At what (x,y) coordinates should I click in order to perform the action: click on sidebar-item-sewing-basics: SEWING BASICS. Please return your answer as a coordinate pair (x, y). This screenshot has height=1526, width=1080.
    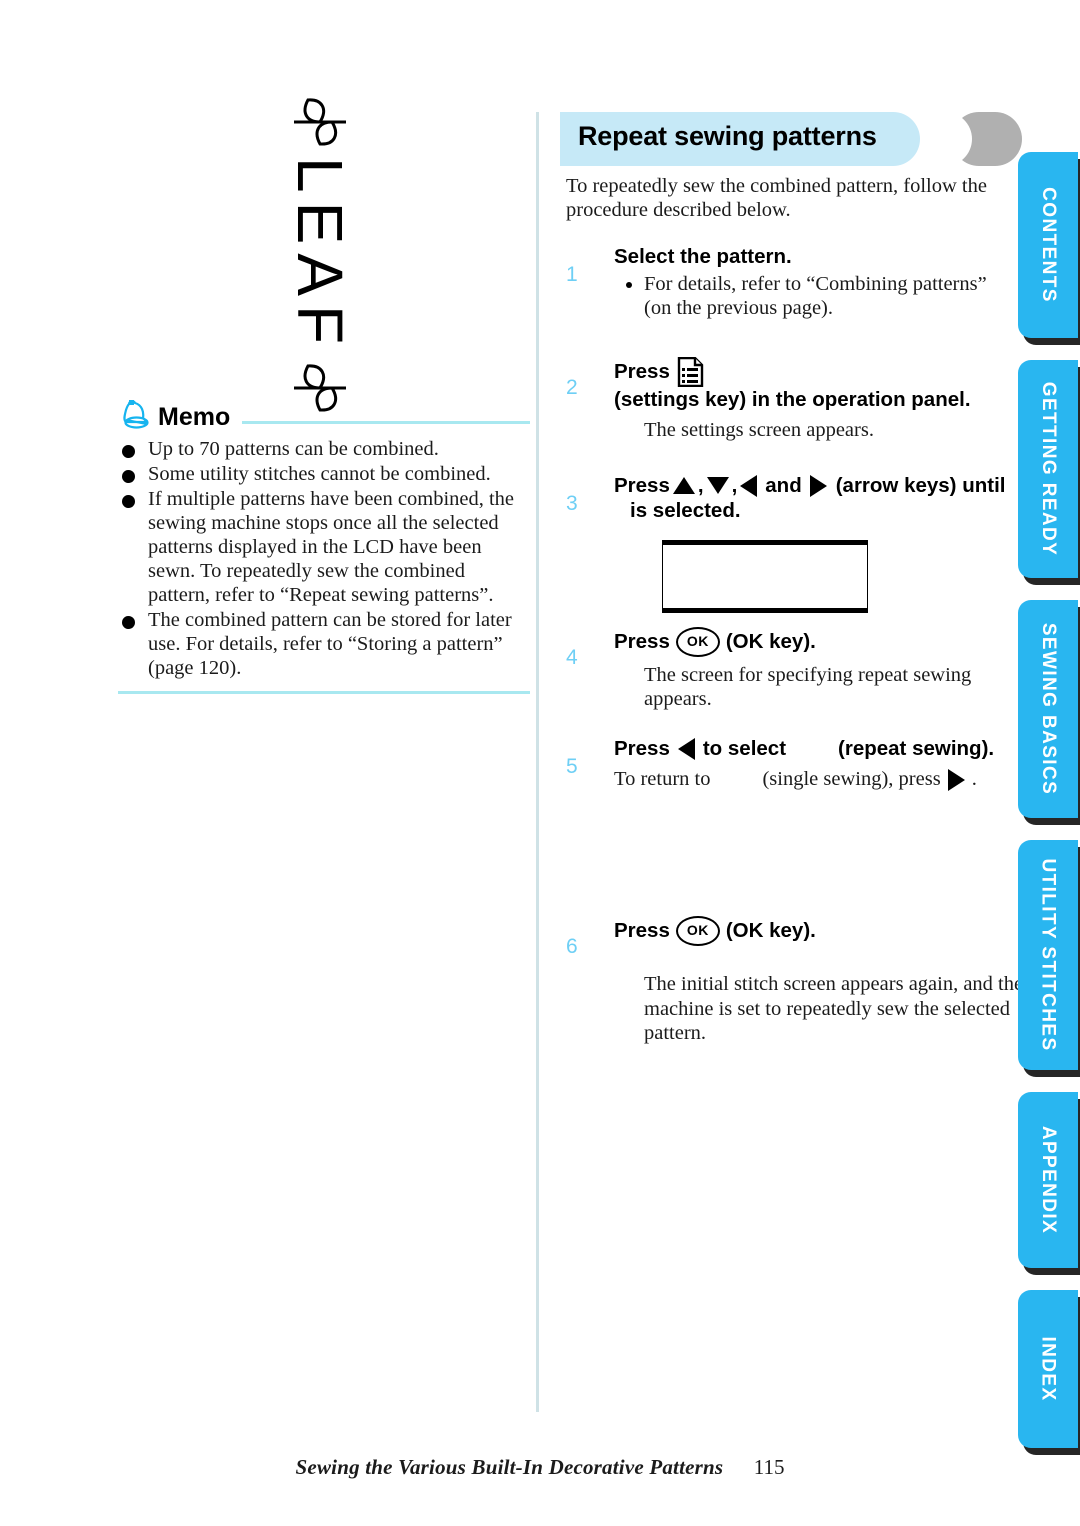
    Looking at the image, I should click on (1048, 709).